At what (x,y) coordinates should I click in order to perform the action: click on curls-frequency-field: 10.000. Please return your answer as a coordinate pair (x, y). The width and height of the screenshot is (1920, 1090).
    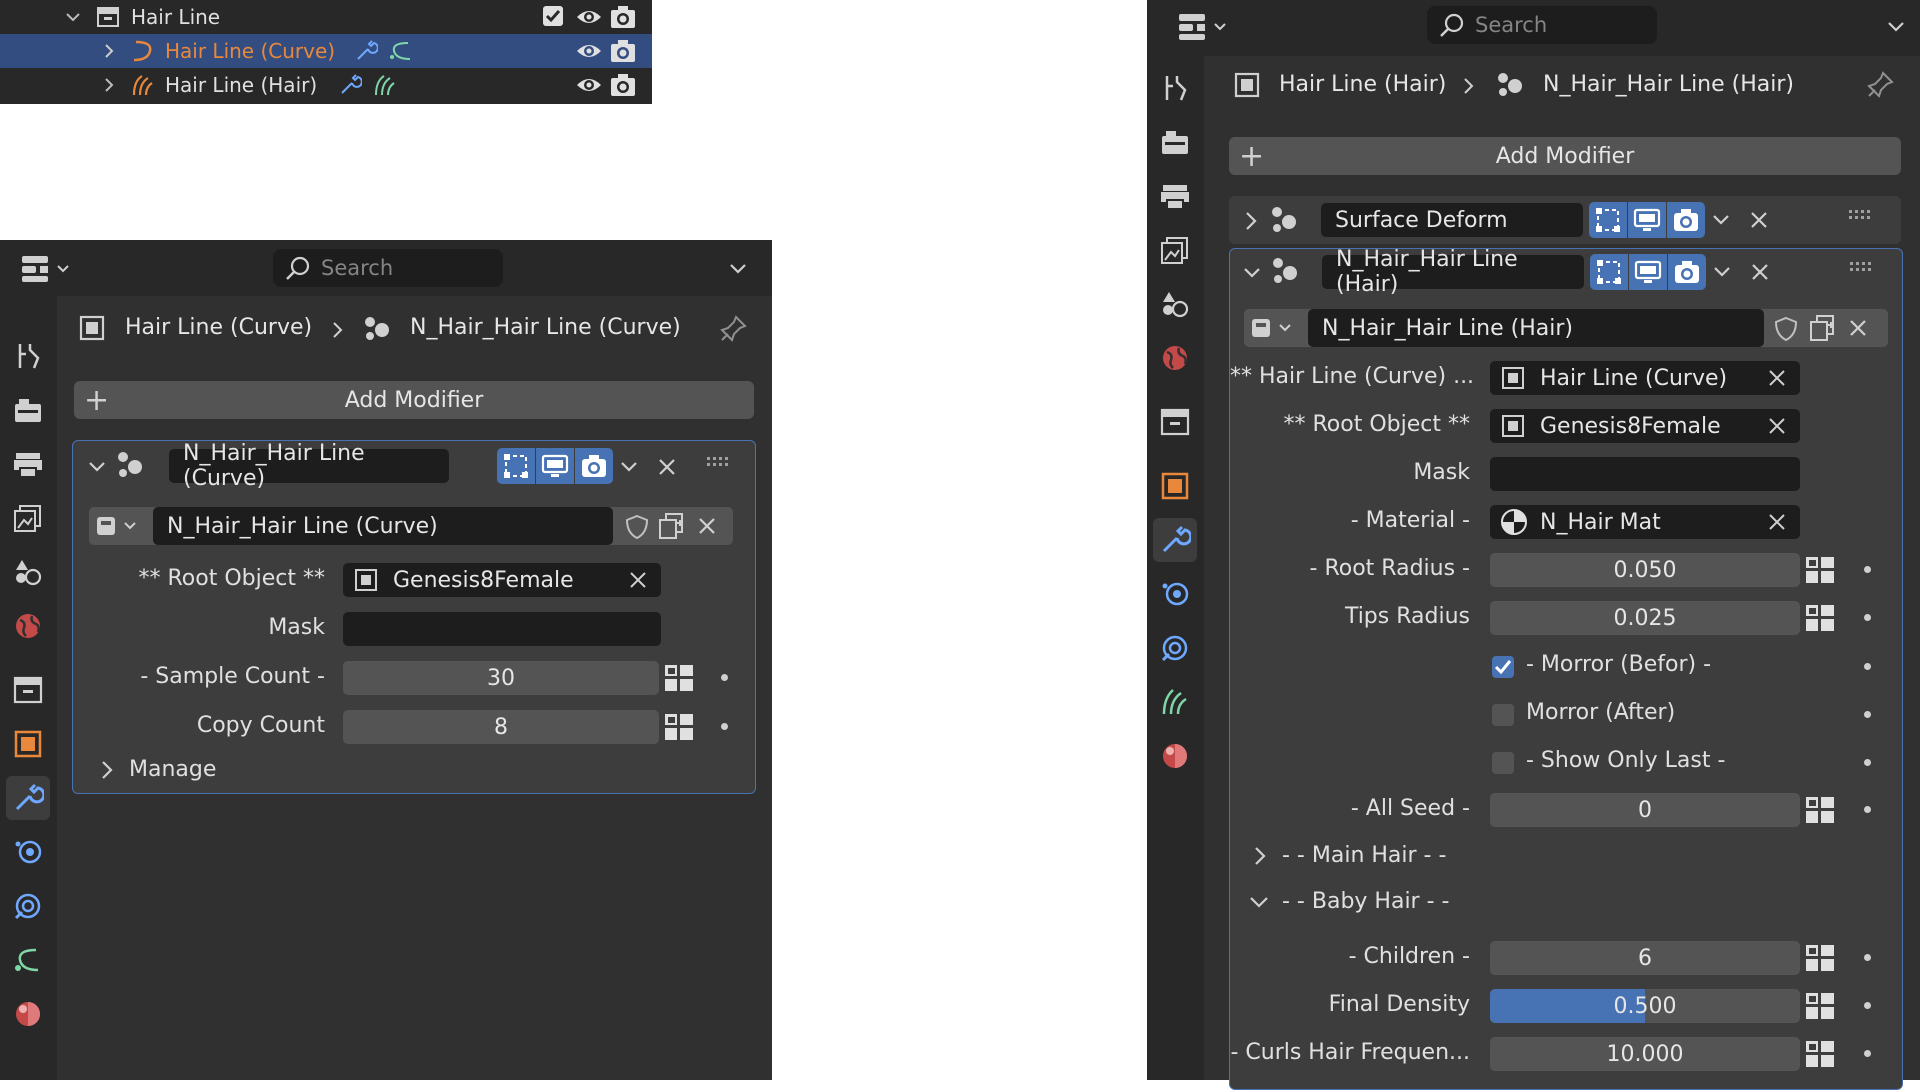
    Looking at the image, I should click on (1645, 1054).